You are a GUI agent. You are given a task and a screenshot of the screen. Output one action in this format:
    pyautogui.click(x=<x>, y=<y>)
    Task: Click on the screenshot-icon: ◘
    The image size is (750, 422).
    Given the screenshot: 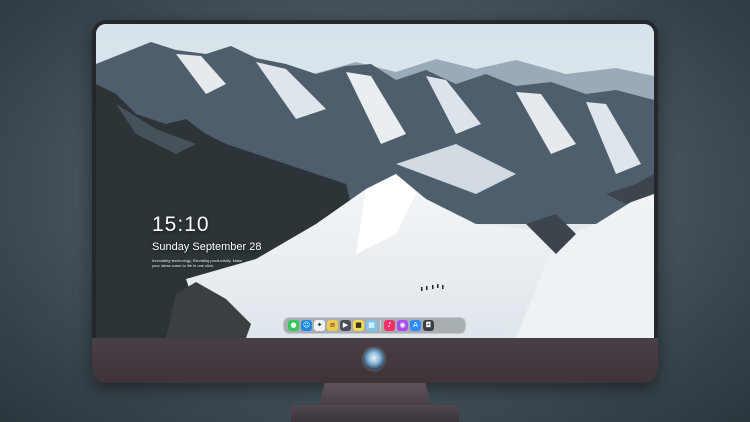 What is the action you would take?
    pyautogui.click(x=428, y=325)
    